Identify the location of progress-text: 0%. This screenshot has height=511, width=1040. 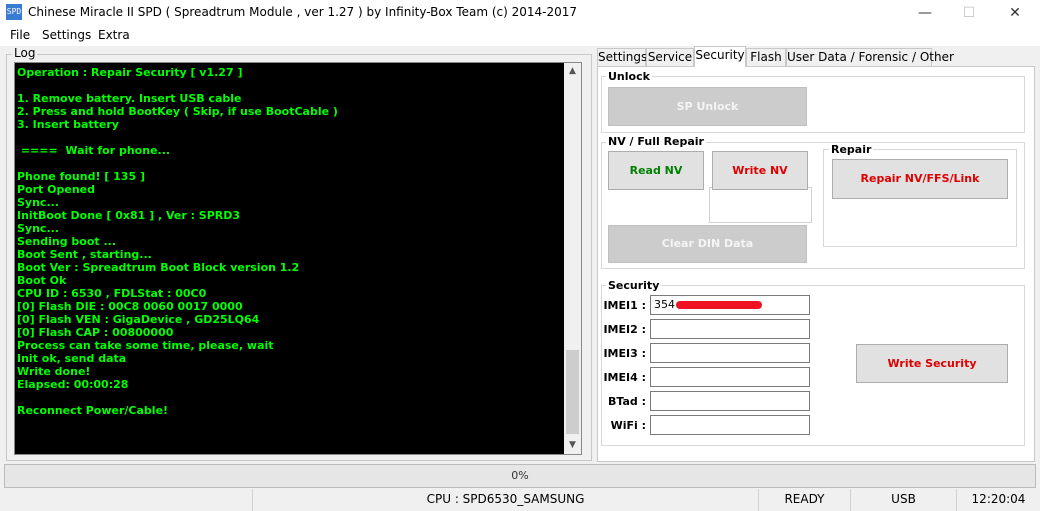
(520, 475).